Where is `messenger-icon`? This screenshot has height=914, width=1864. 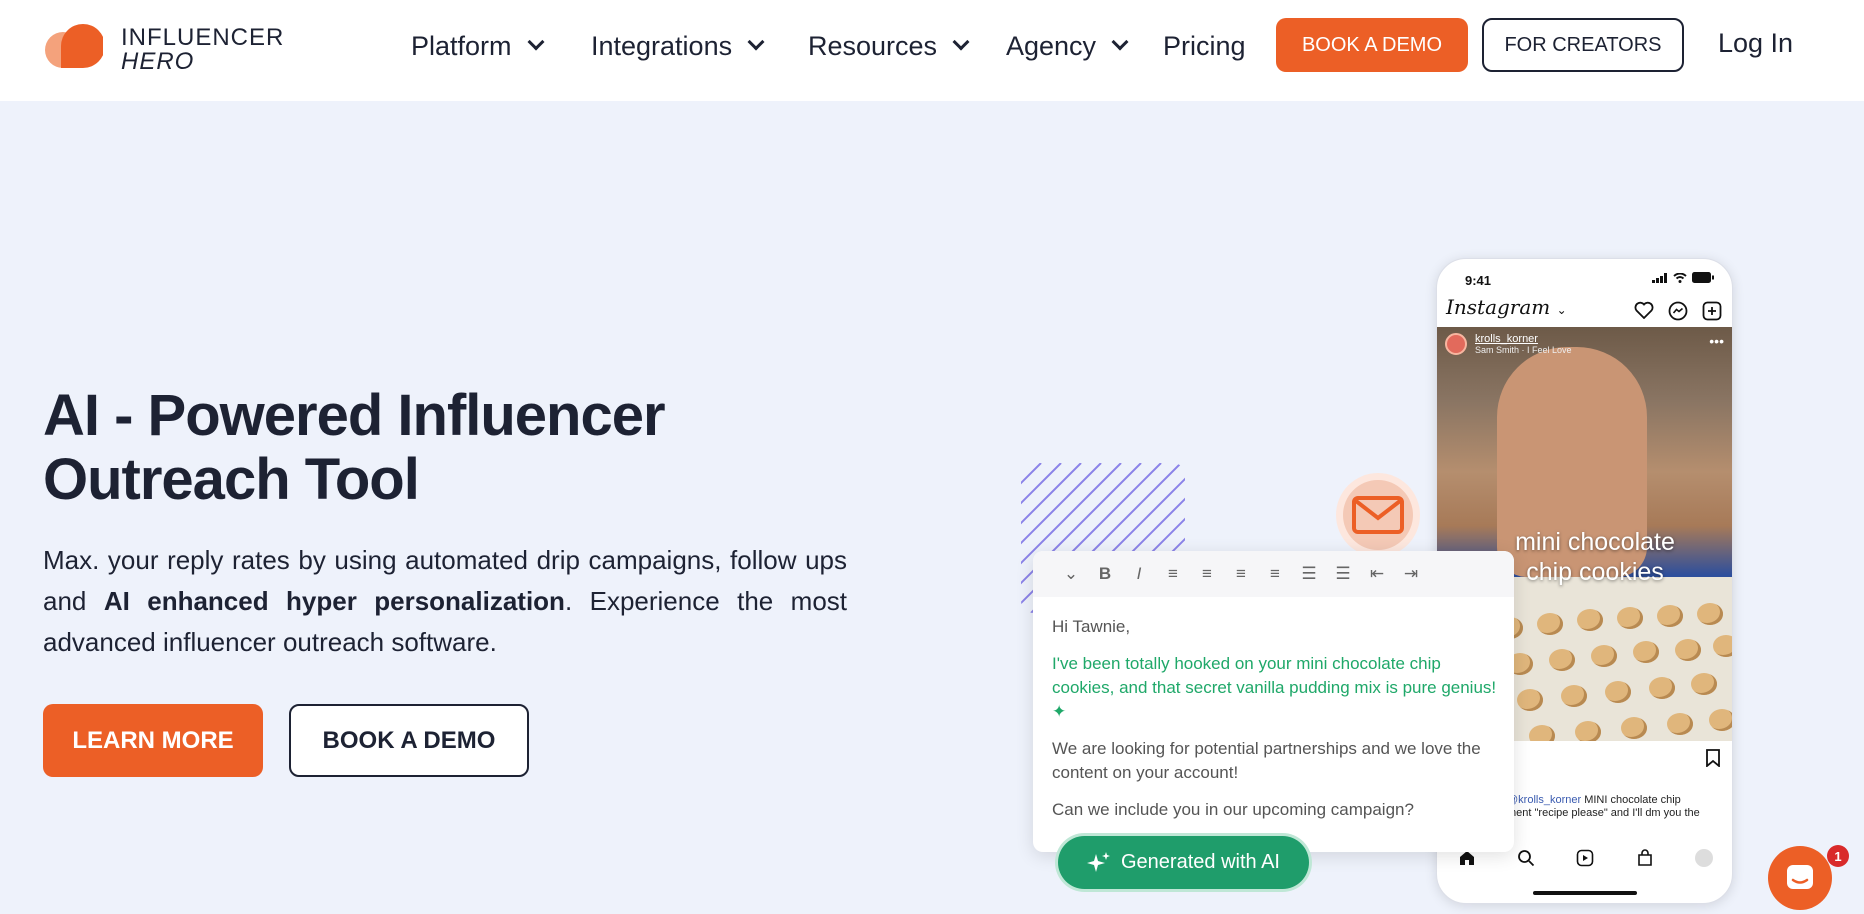
messenger-icon is located at coordinates (1678, 311).